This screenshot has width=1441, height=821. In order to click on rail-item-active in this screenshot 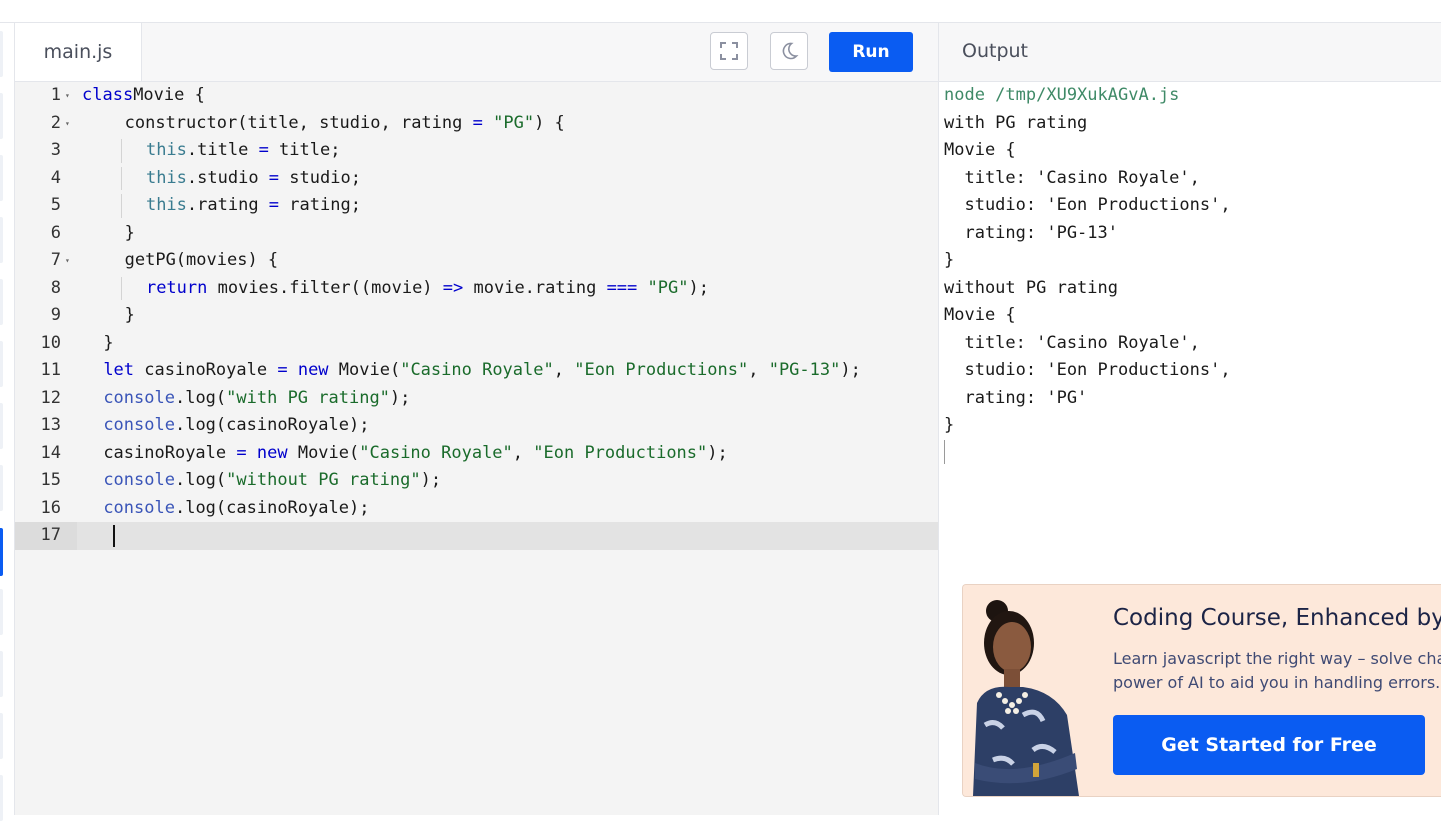, I will do `click(1, 552)`.